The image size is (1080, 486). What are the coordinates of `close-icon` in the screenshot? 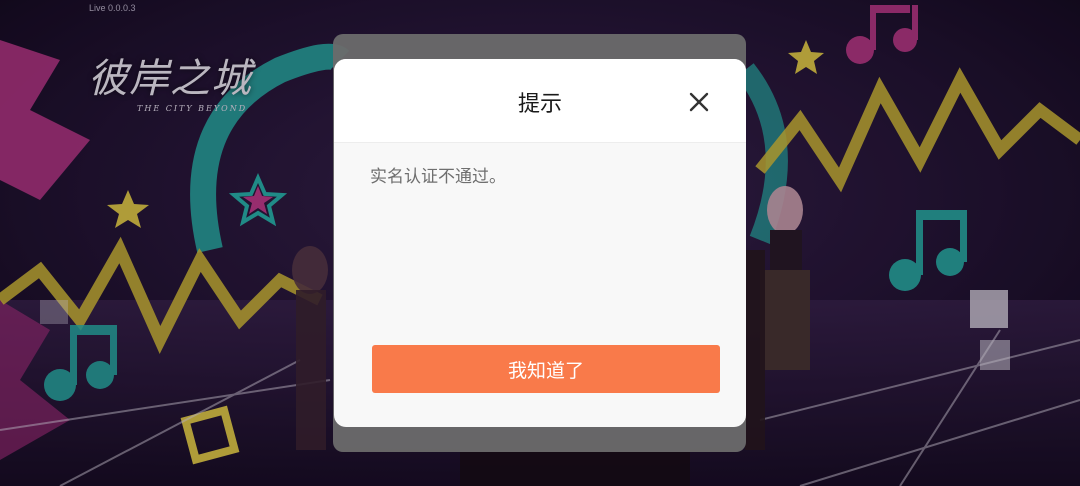 It's located at (699, 102).